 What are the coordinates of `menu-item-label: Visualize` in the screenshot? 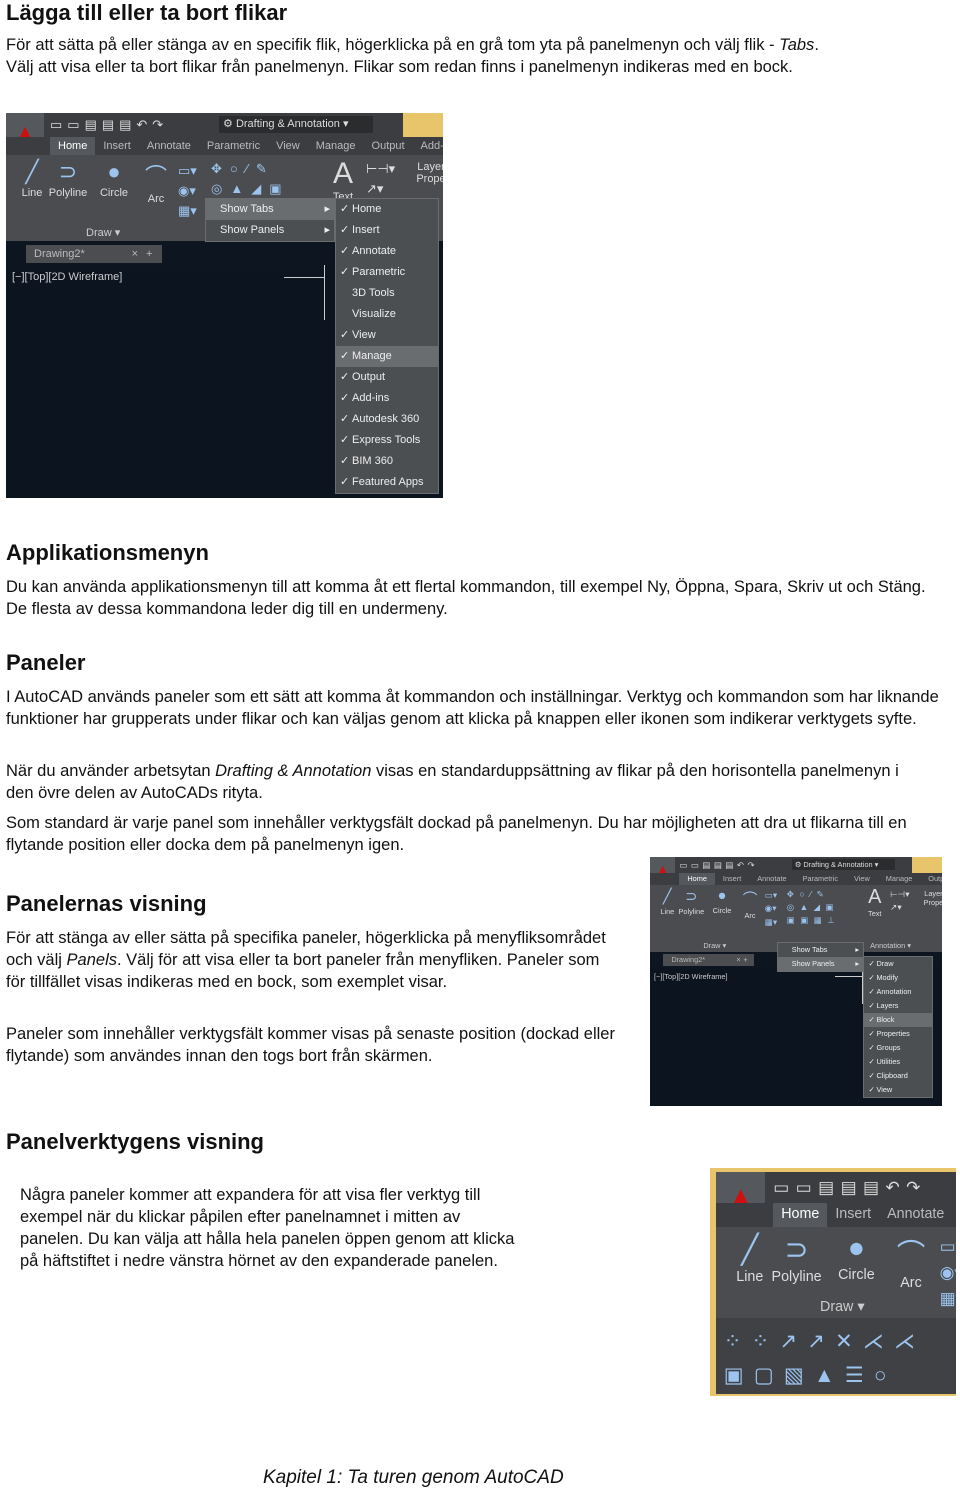 It's located at (374, 314).